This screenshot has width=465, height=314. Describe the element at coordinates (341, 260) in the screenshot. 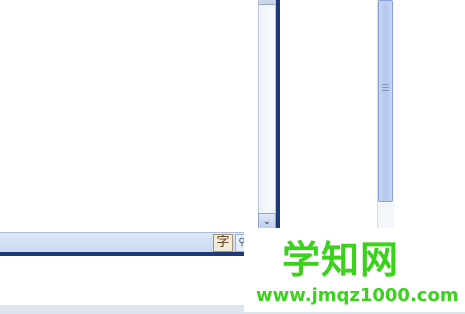

I see `watermark-title: 学知网` at that location.